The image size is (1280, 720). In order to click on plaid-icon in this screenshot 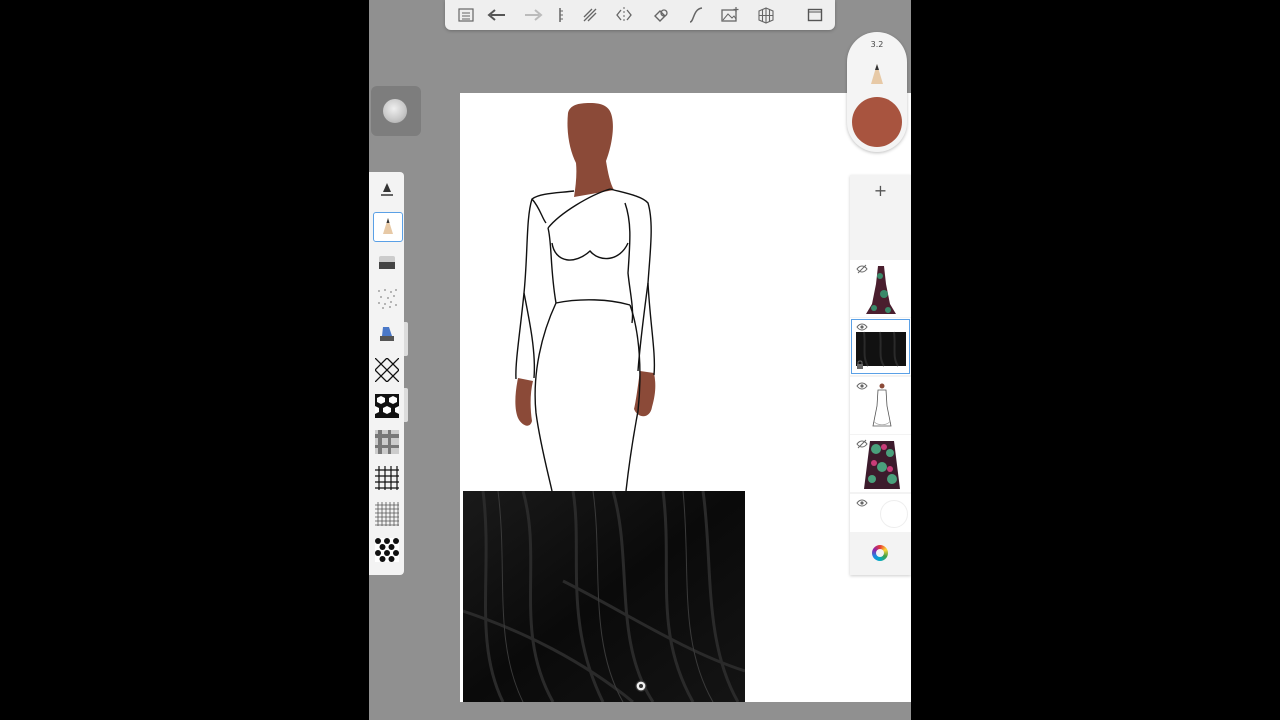, I will do `click(387, 442)`.